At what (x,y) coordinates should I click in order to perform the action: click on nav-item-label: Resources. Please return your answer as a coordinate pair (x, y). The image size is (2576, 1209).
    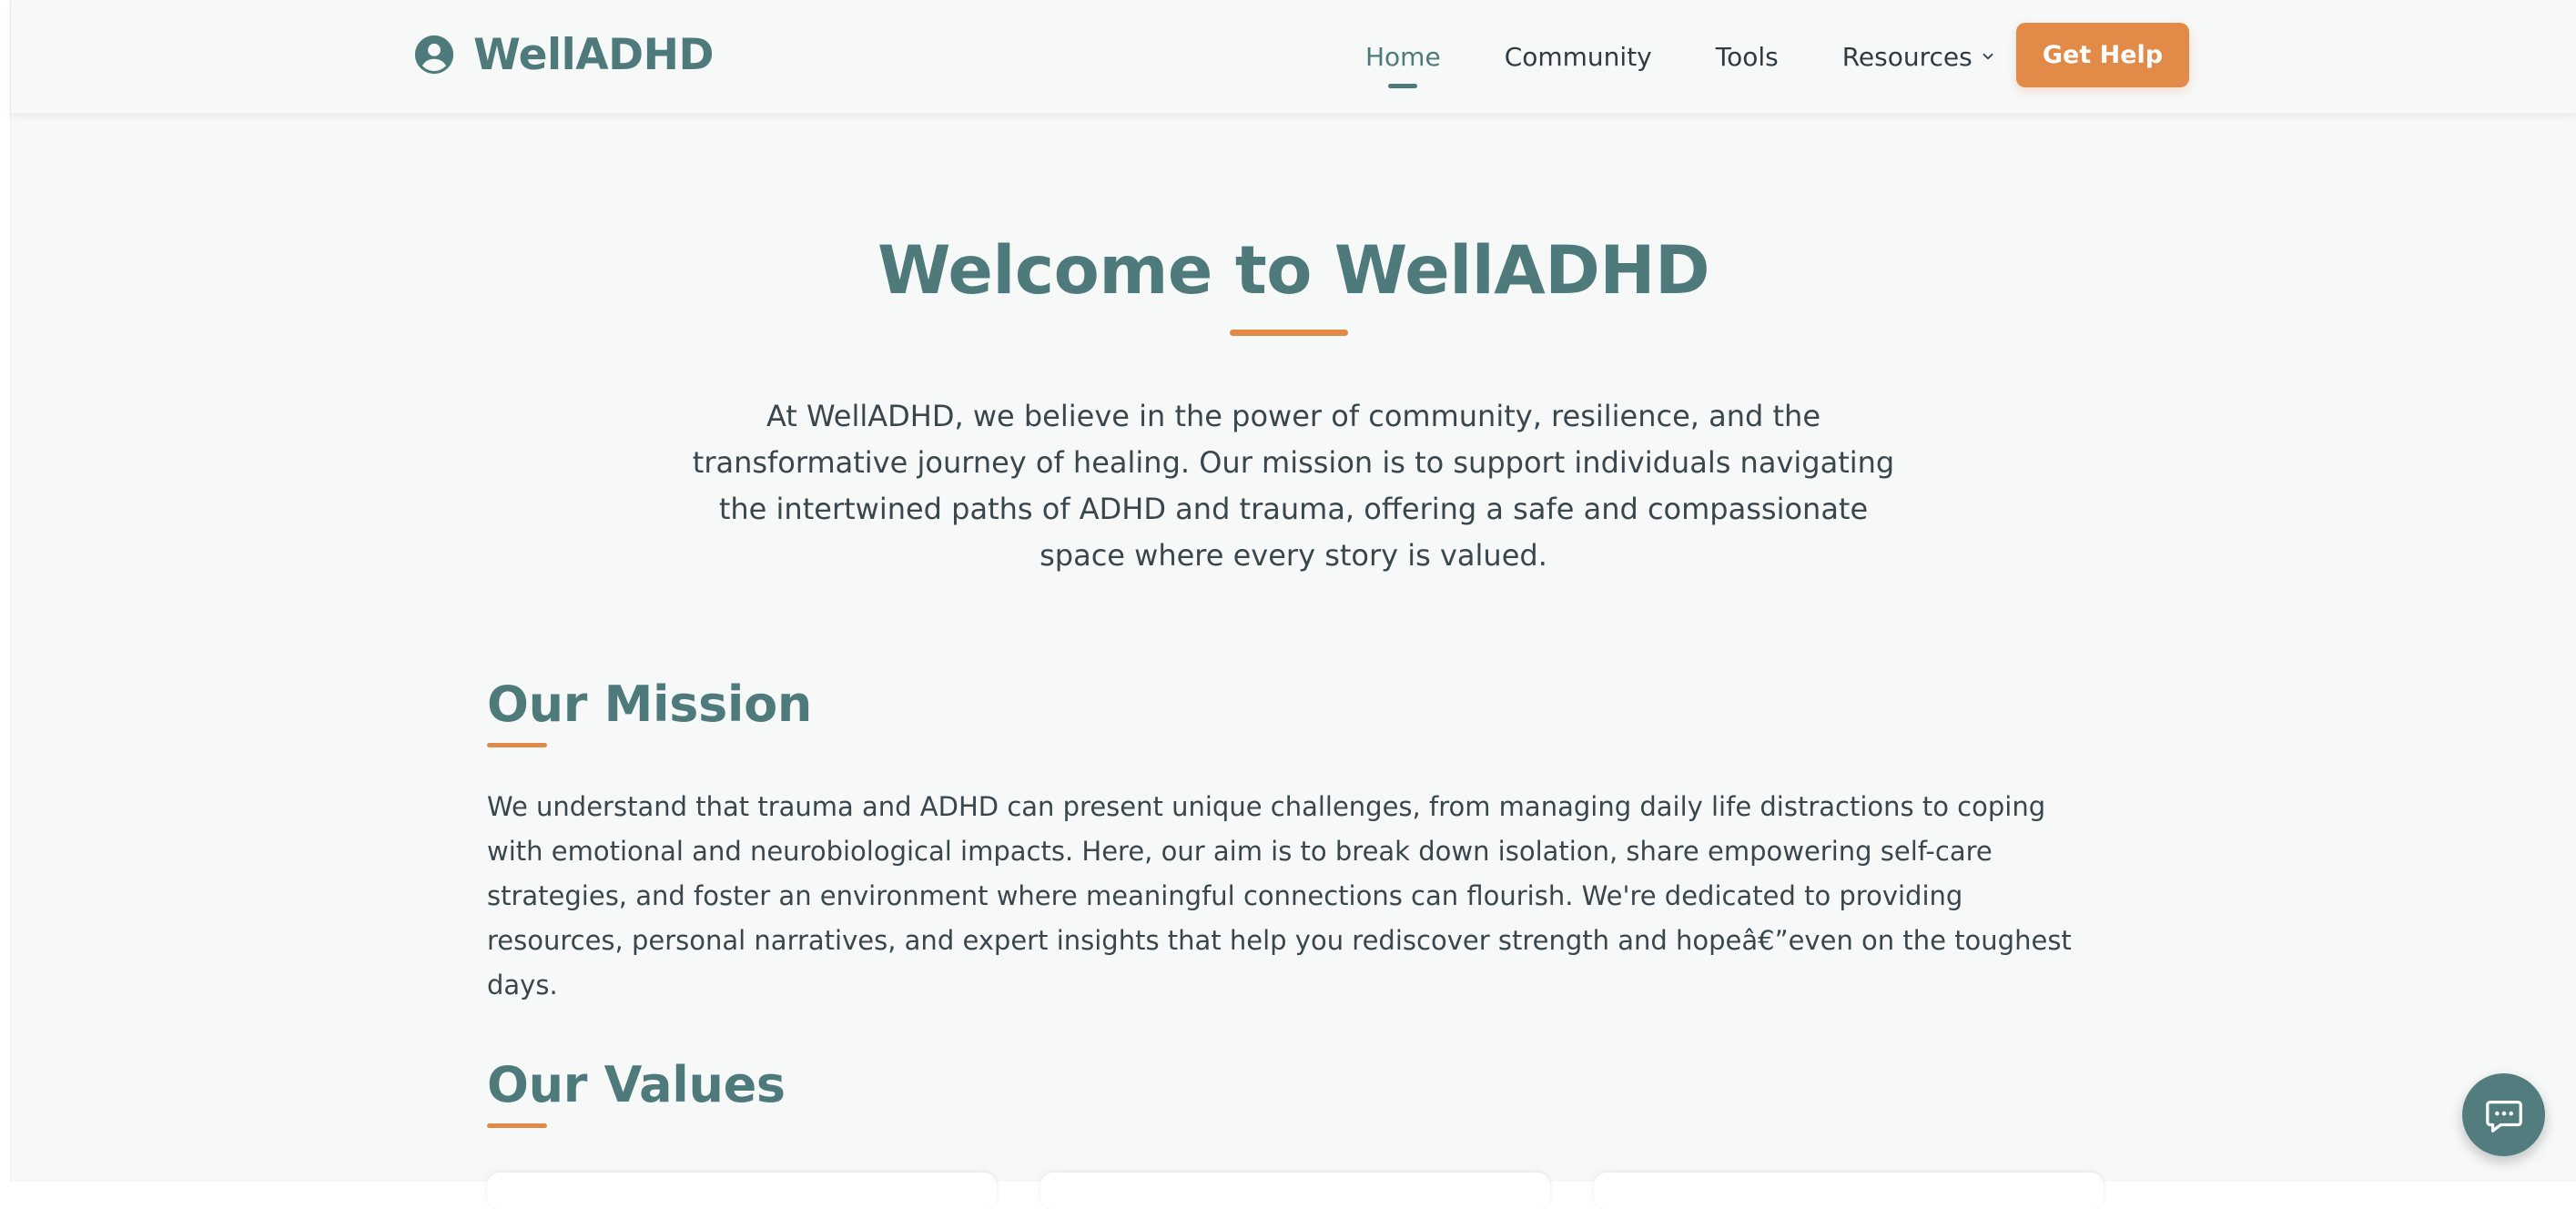
    Looking at the image, I should click on (1907, 56).